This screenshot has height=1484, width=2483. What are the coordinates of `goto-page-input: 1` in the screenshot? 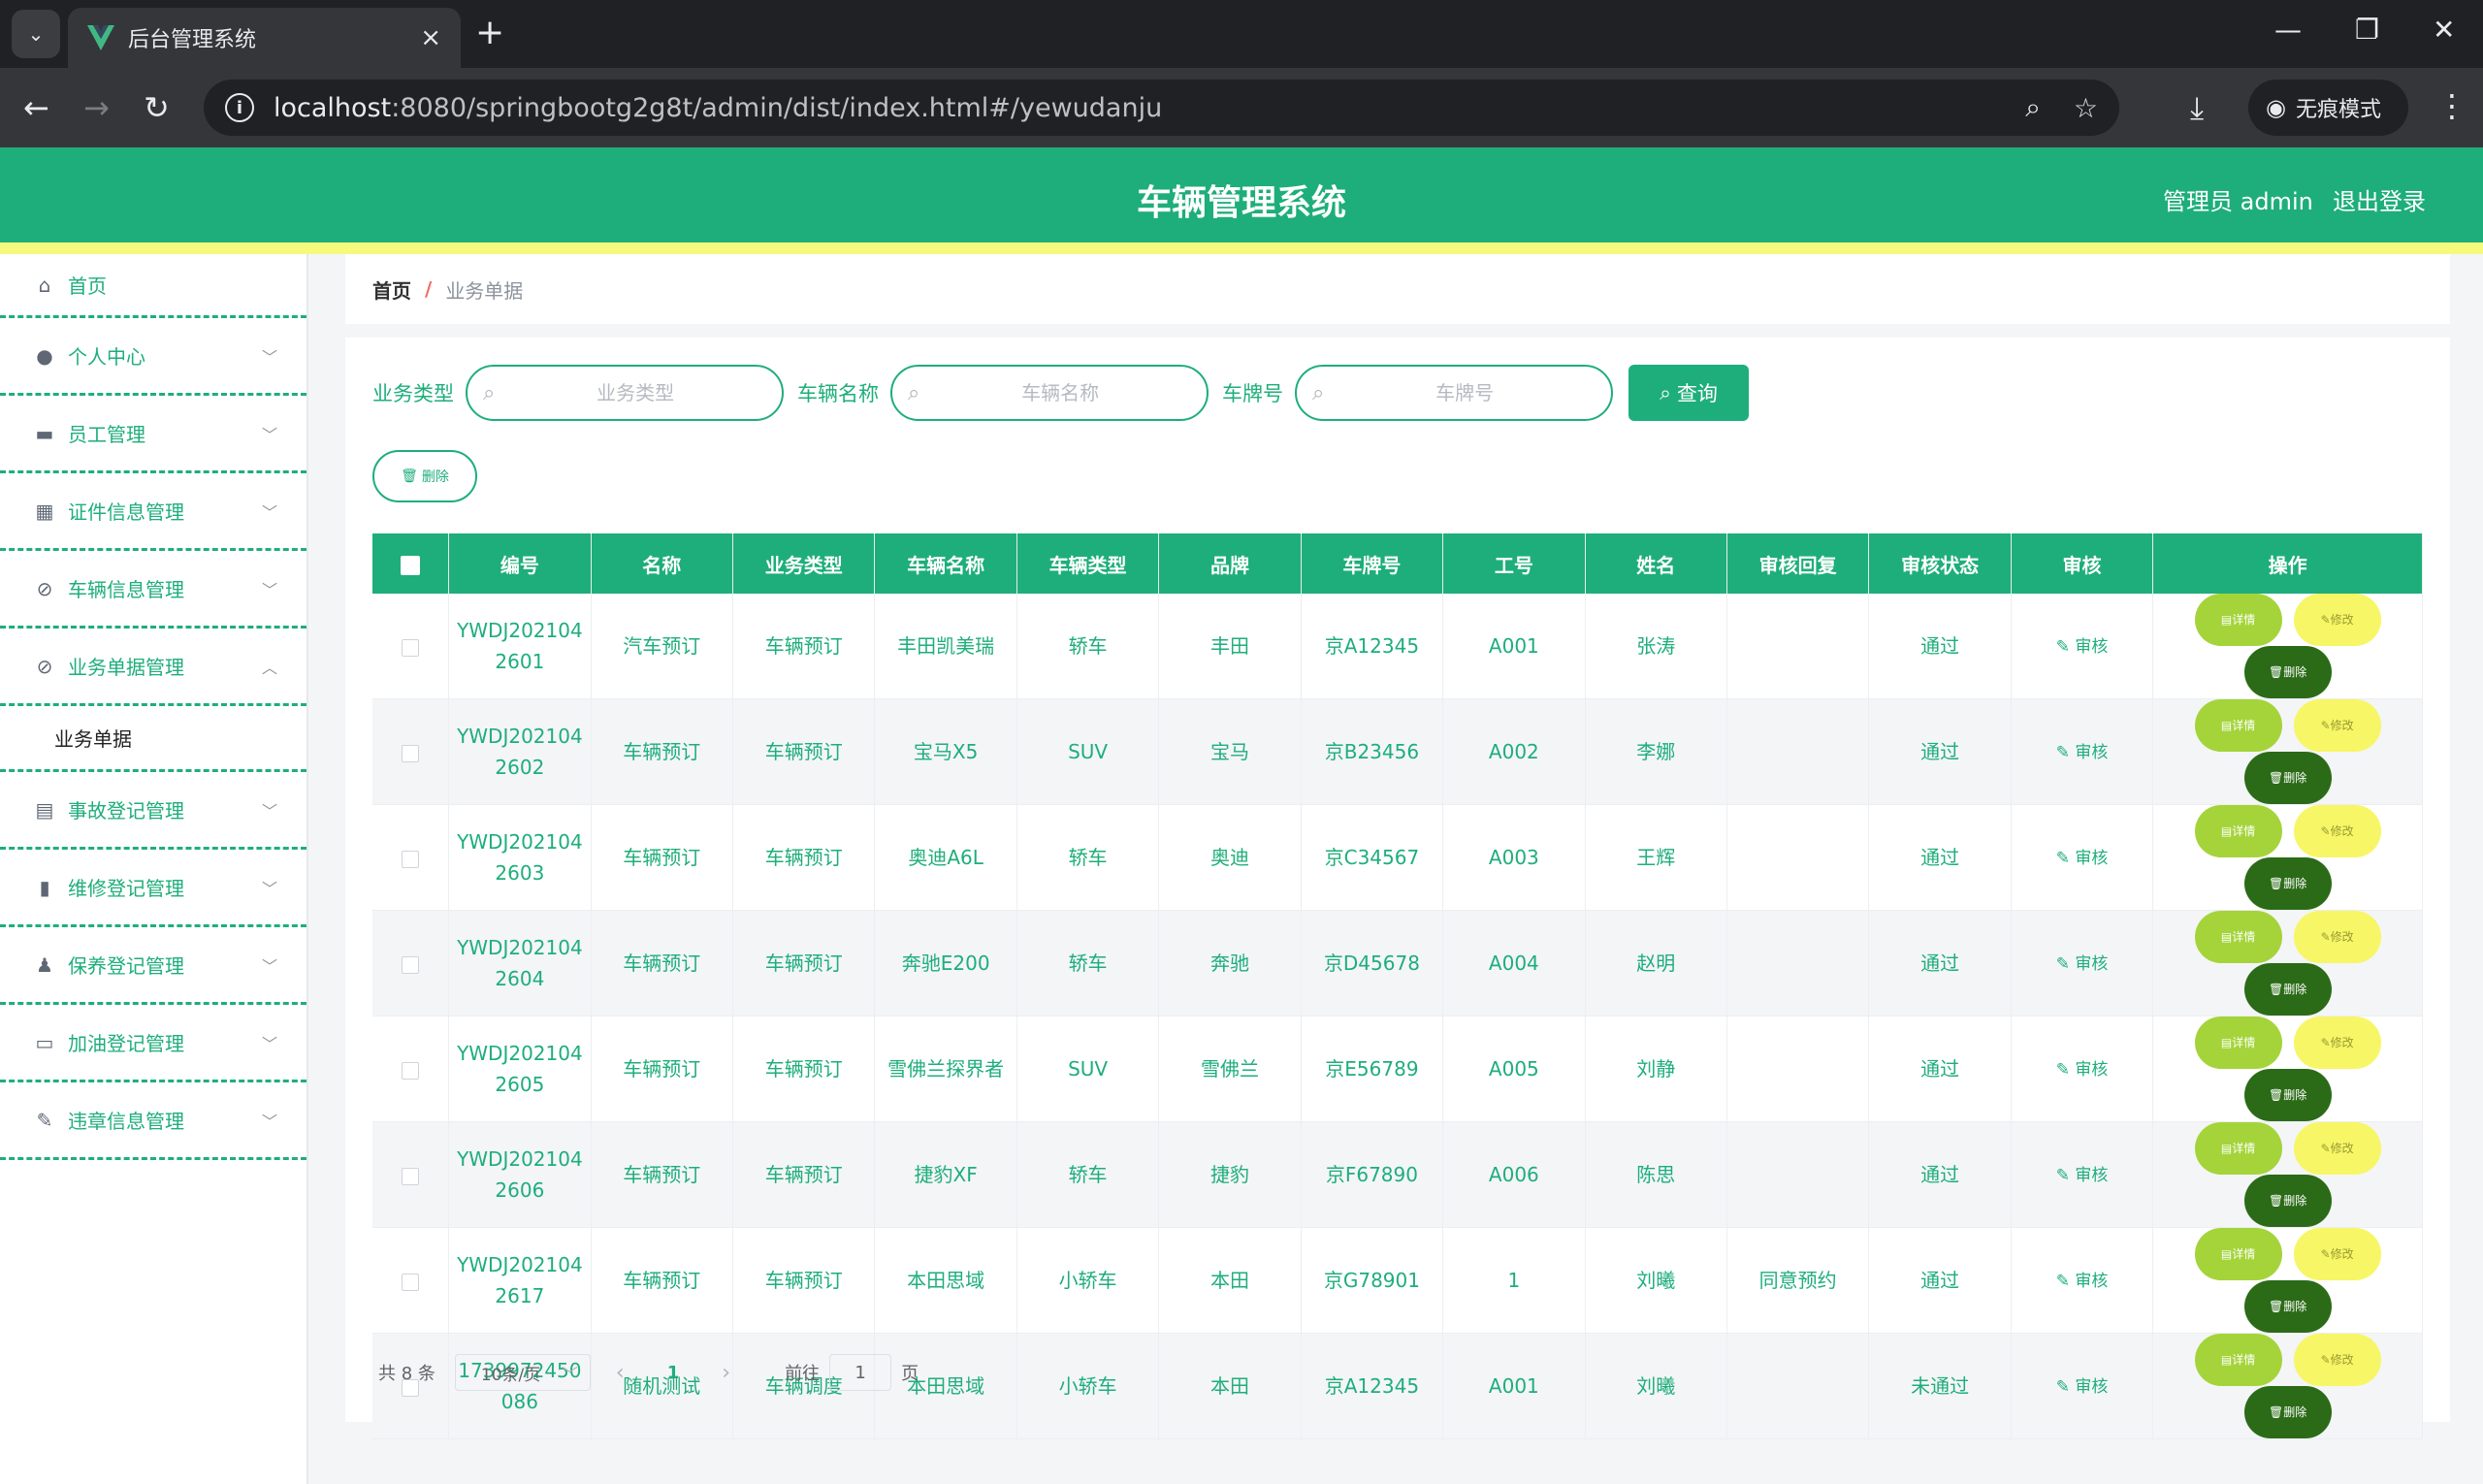 It's located at (861, 1372).